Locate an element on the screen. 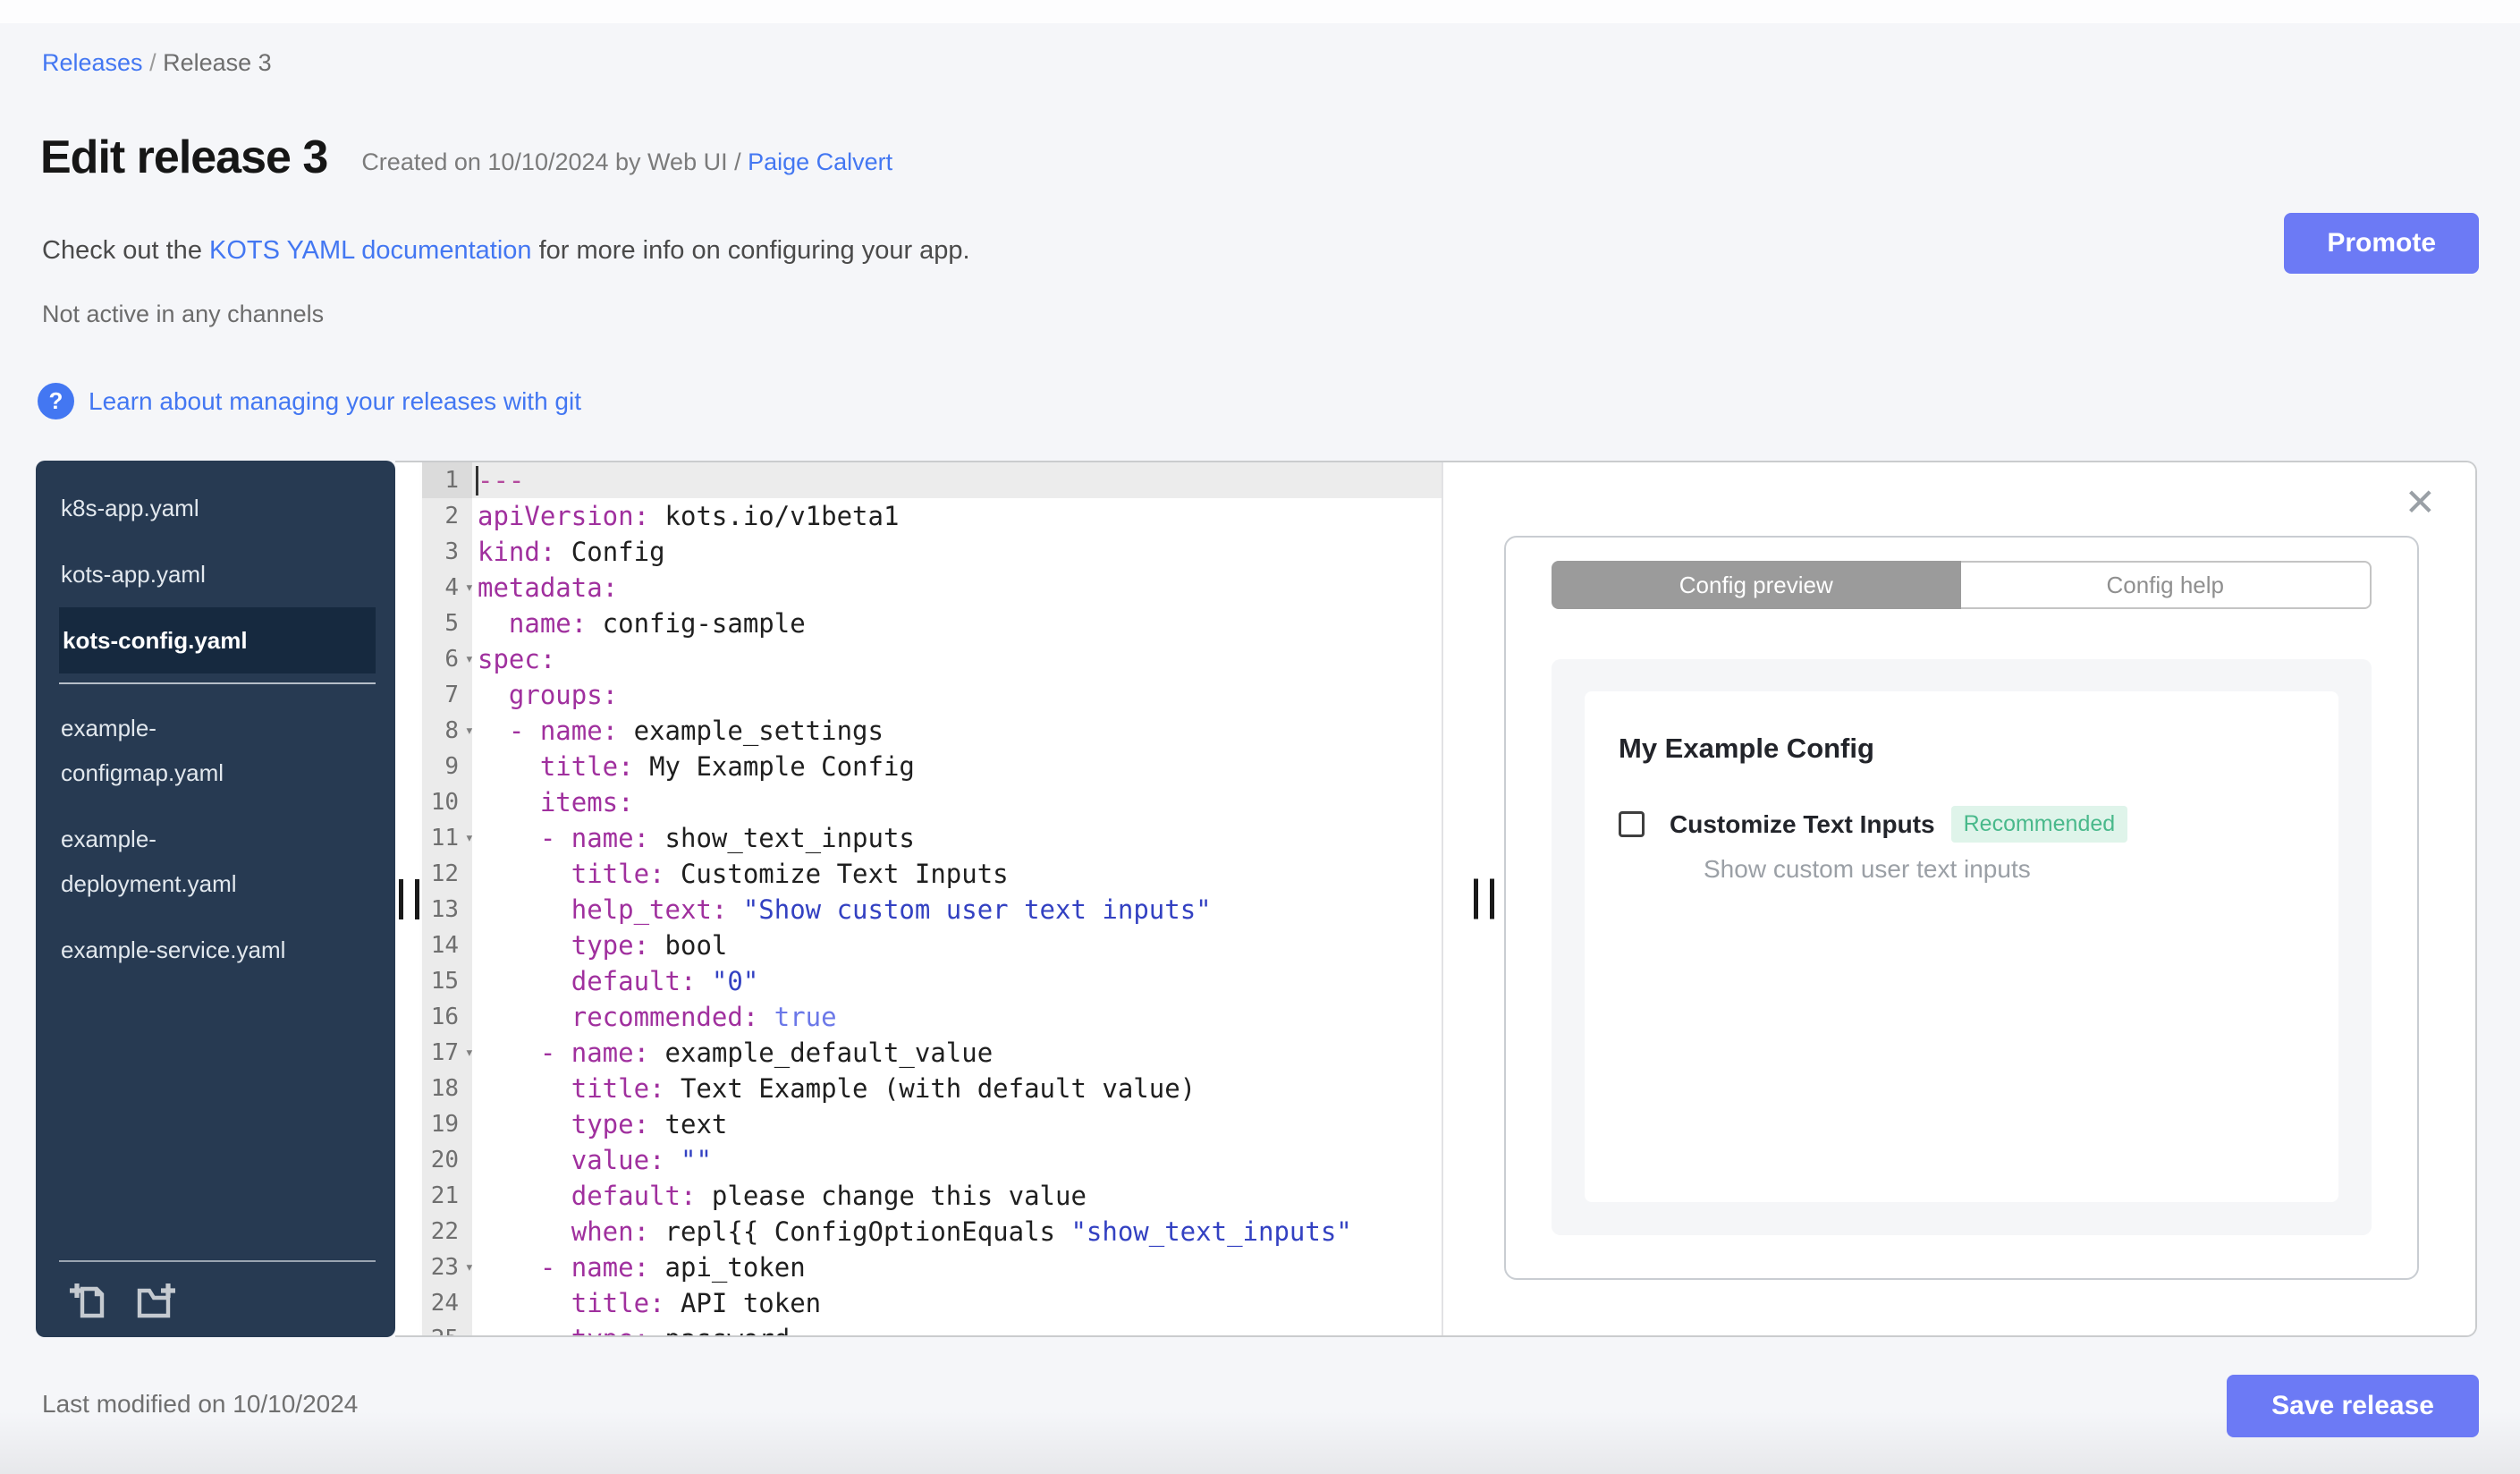 This screenshot has width=2520, height=1474. recommended-badge: Recommended is located at coordinates (2039, 824).